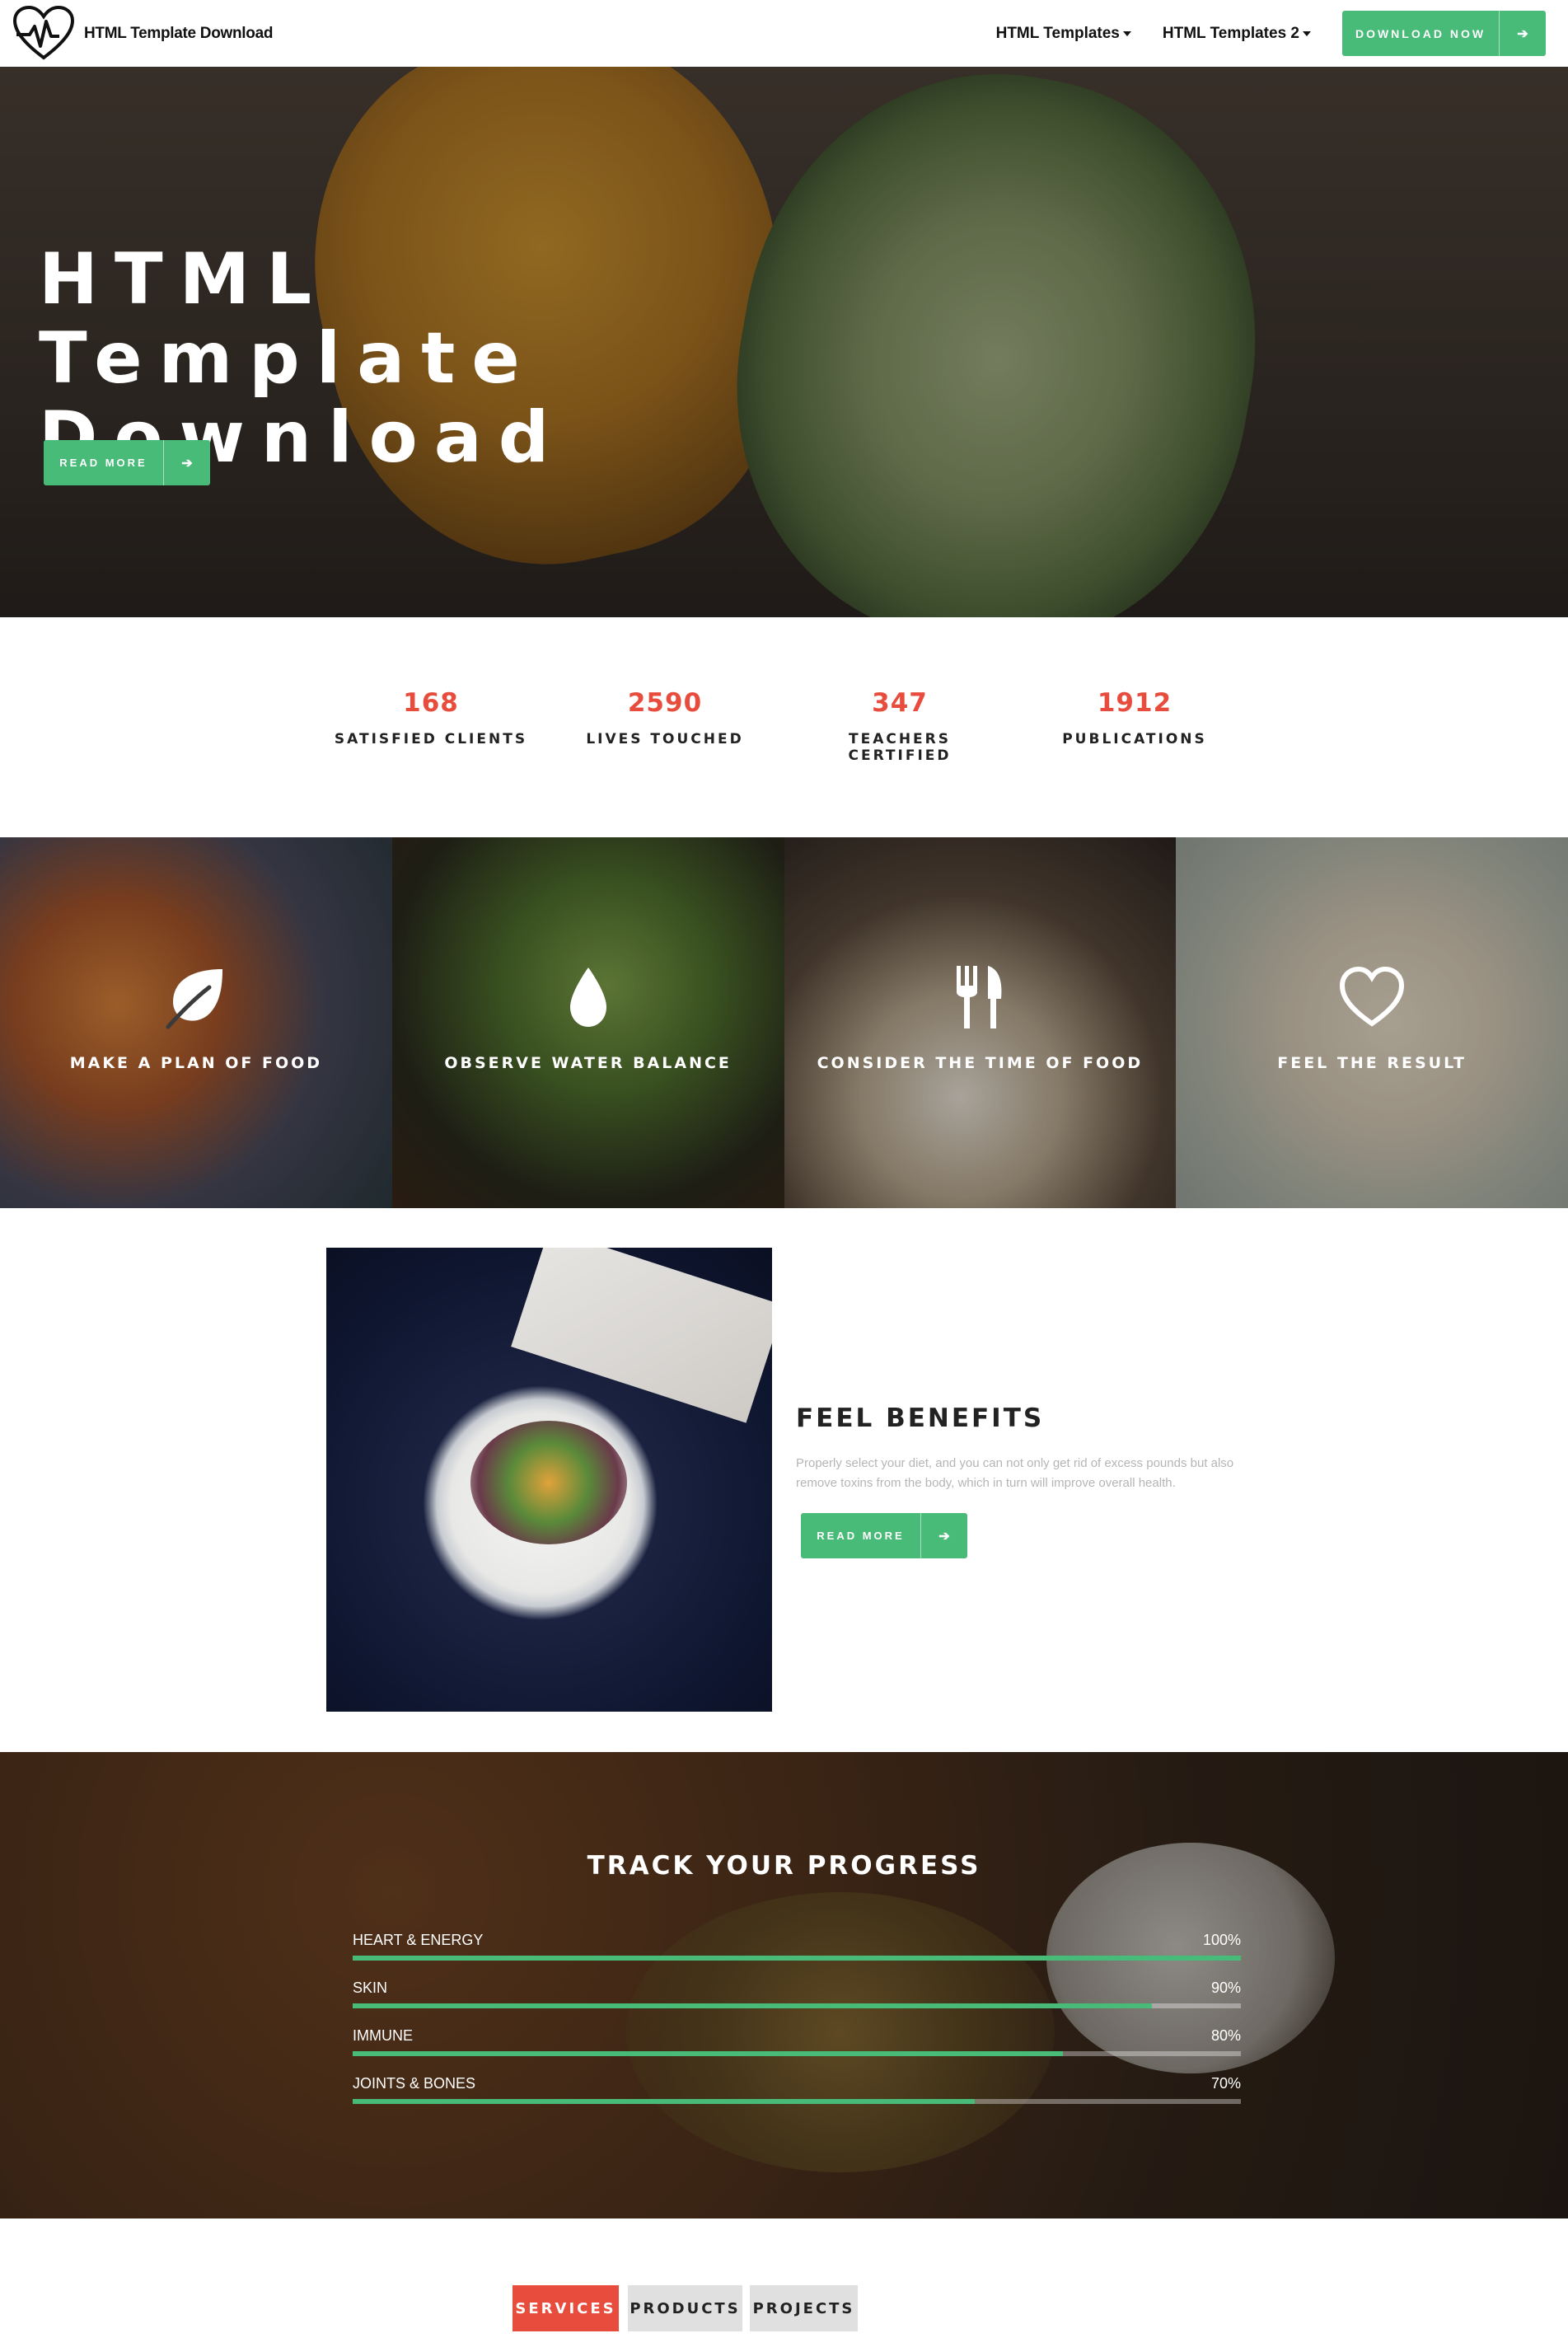  I want to click on tile-feel-the-result: FEEL THE RESULT, so click(1372, 1022).